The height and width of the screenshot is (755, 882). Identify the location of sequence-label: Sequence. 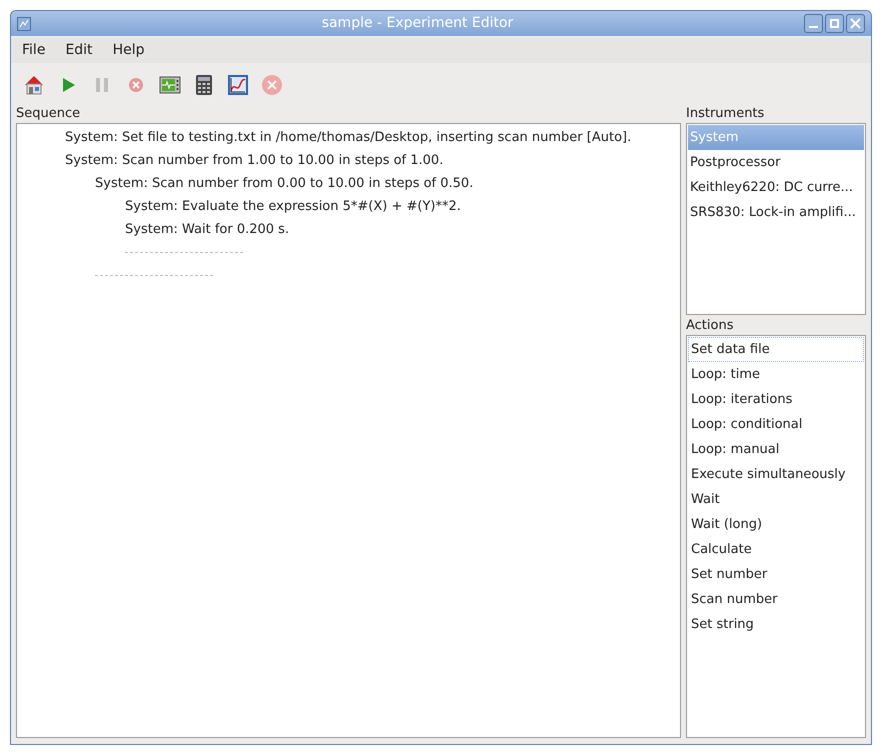
(49, 114).